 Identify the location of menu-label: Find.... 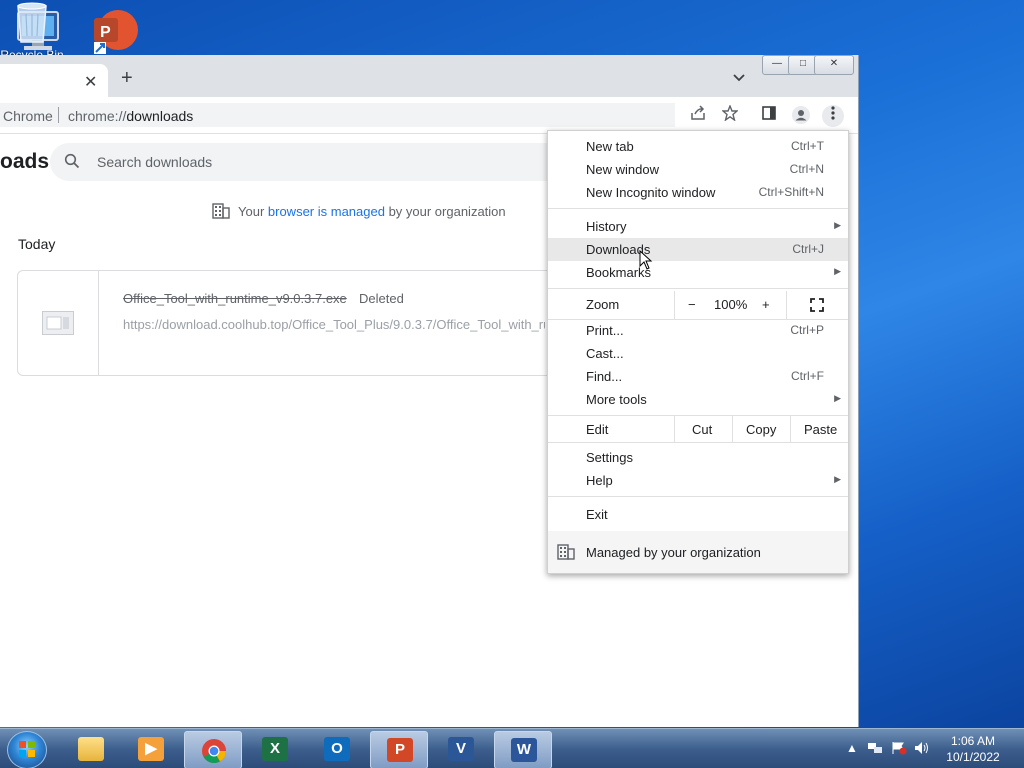
(604, 376).